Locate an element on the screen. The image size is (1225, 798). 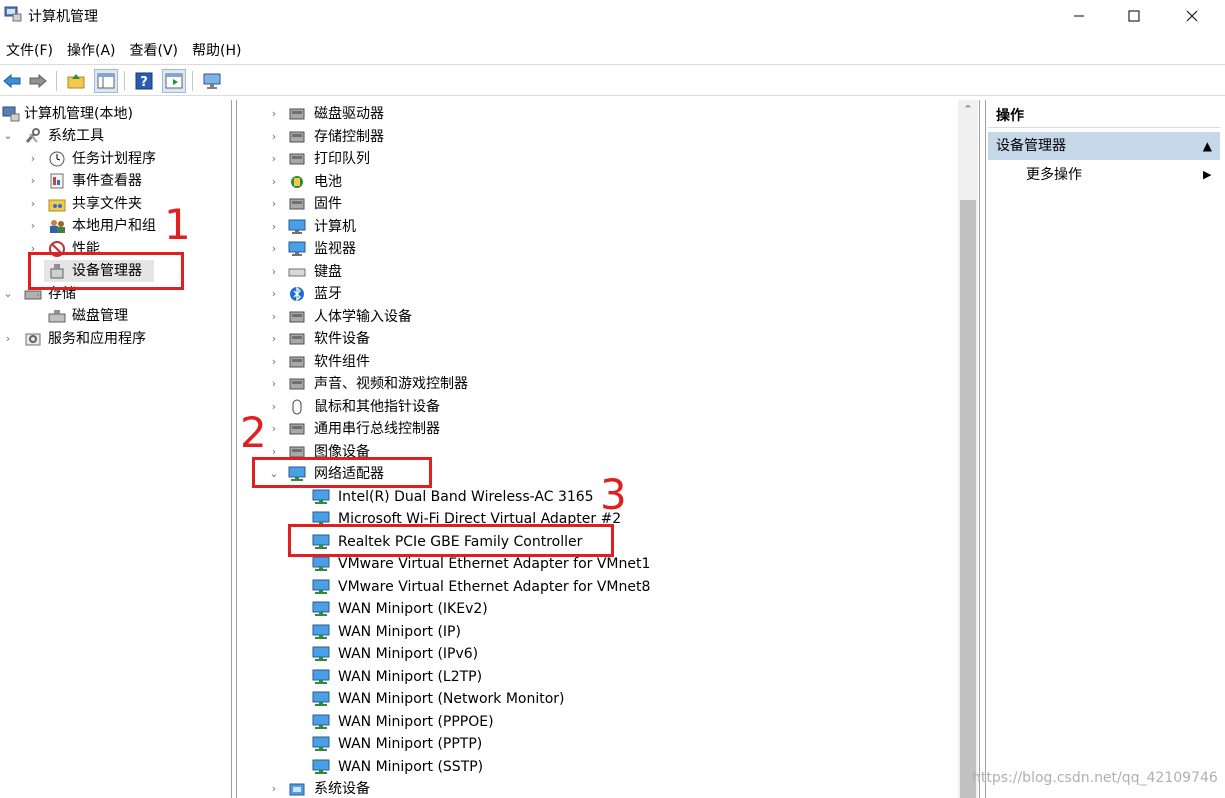
hid-icon is located at coordinates (297, 317).